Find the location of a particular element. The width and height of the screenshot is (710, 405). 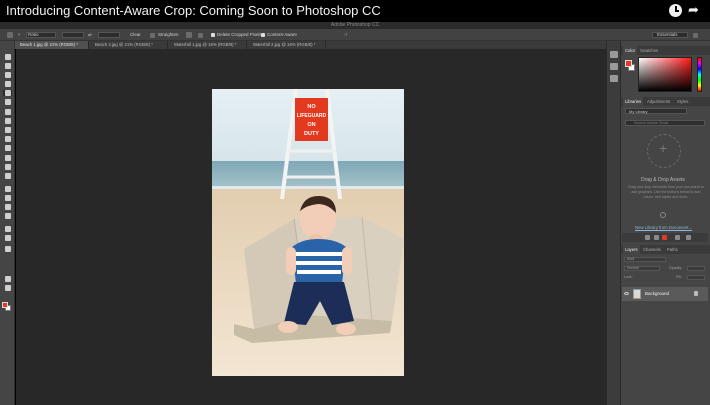

blur-tool-icon is located at coordinates (7, 167).